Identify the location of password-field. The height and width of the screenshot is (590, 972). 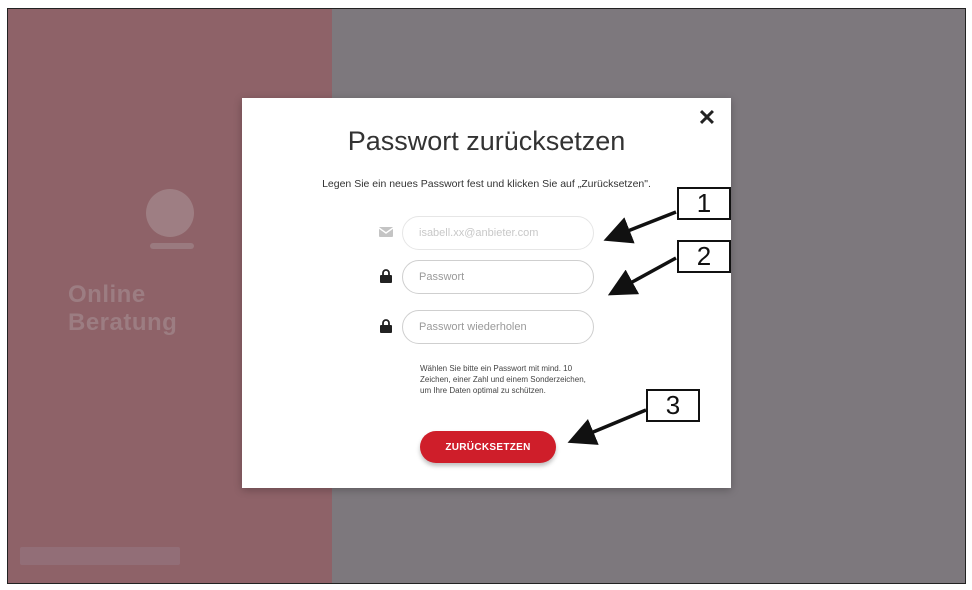
(498, 277).